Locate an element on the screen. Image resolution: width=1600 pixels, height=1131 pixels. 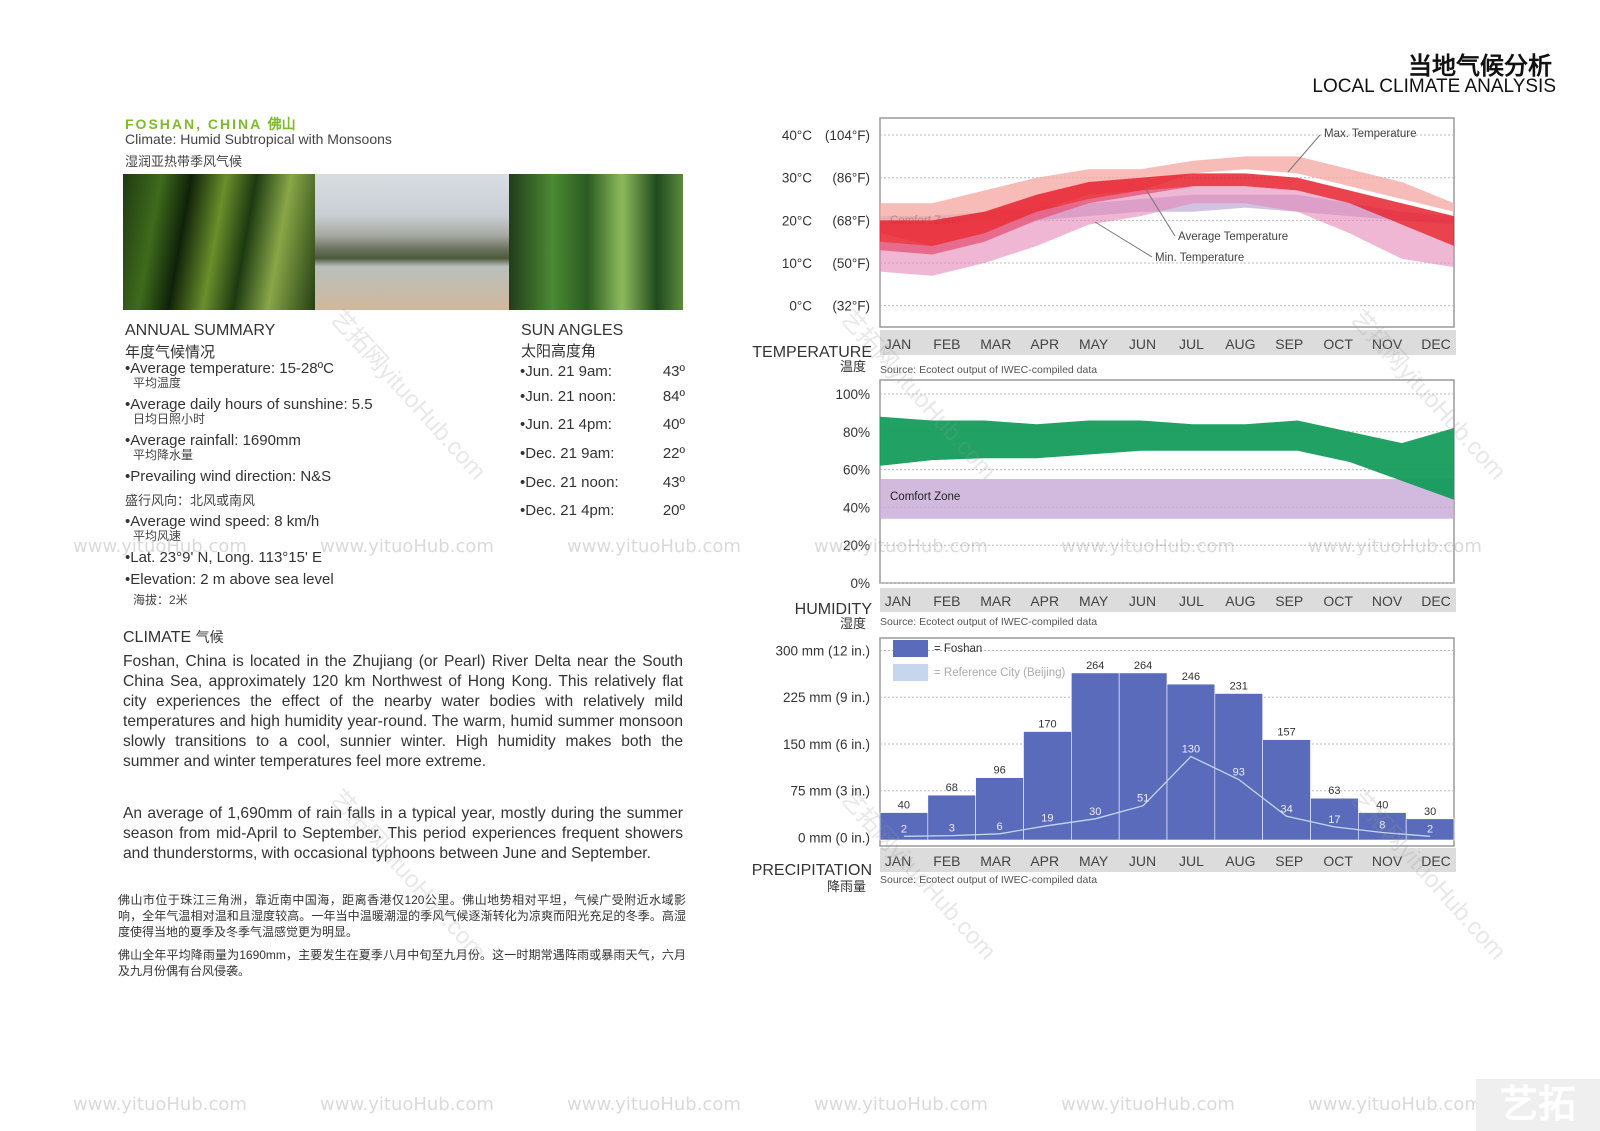
y-tick-label: (104°F) is located at coordinates (847, 135).